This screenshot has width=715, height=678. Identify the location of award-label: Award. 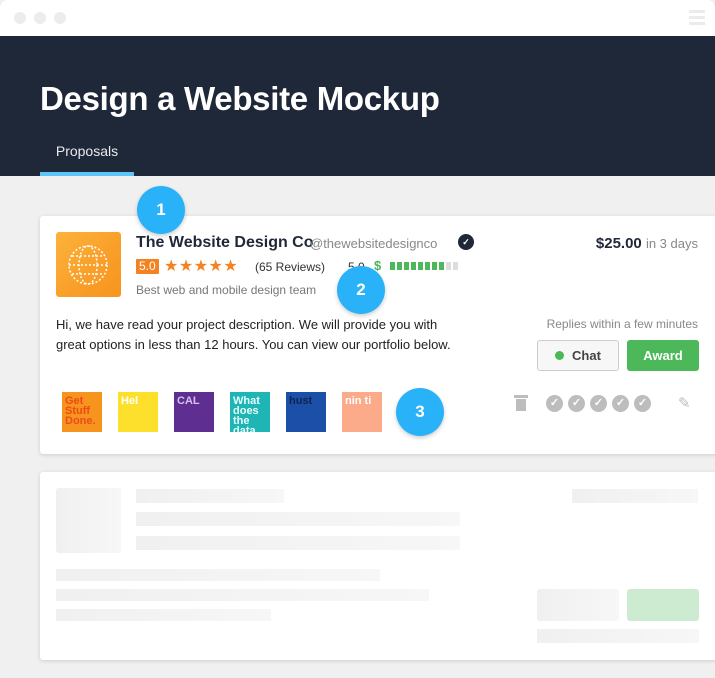
(663, 355).